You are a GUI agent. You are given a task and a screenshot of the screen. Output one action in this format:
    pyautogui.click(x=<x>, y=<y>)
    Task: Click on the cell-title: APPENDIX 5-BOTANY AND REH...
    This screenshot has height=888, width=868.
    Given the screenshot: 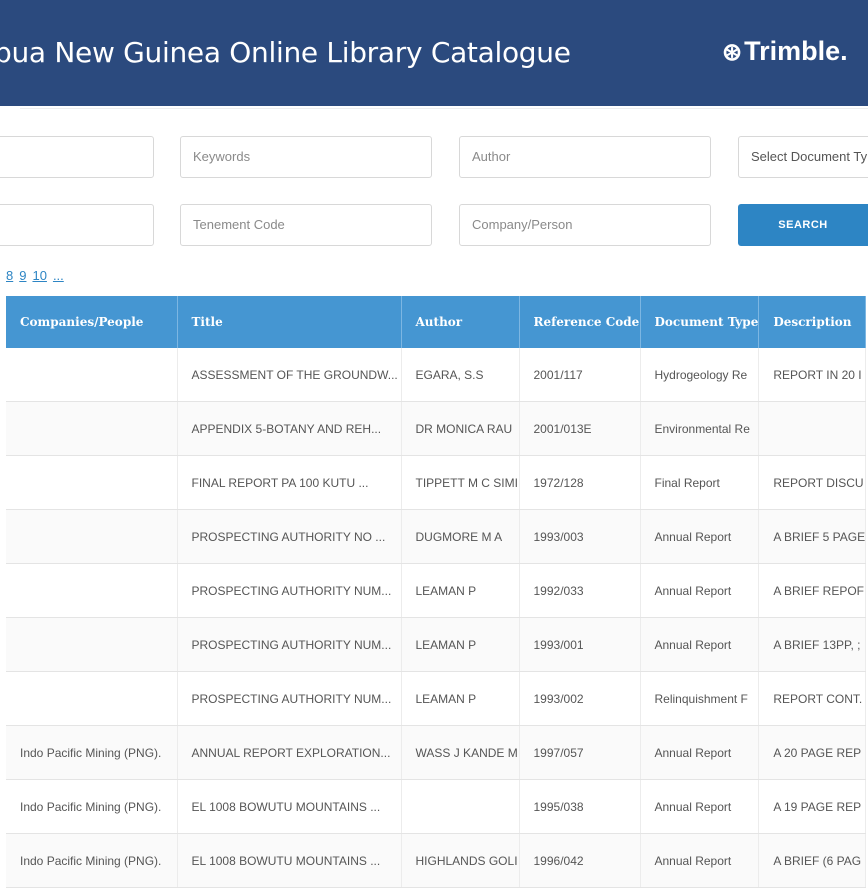 What is the action you would take?
    pyautogui.click(x=289, y=428)
    